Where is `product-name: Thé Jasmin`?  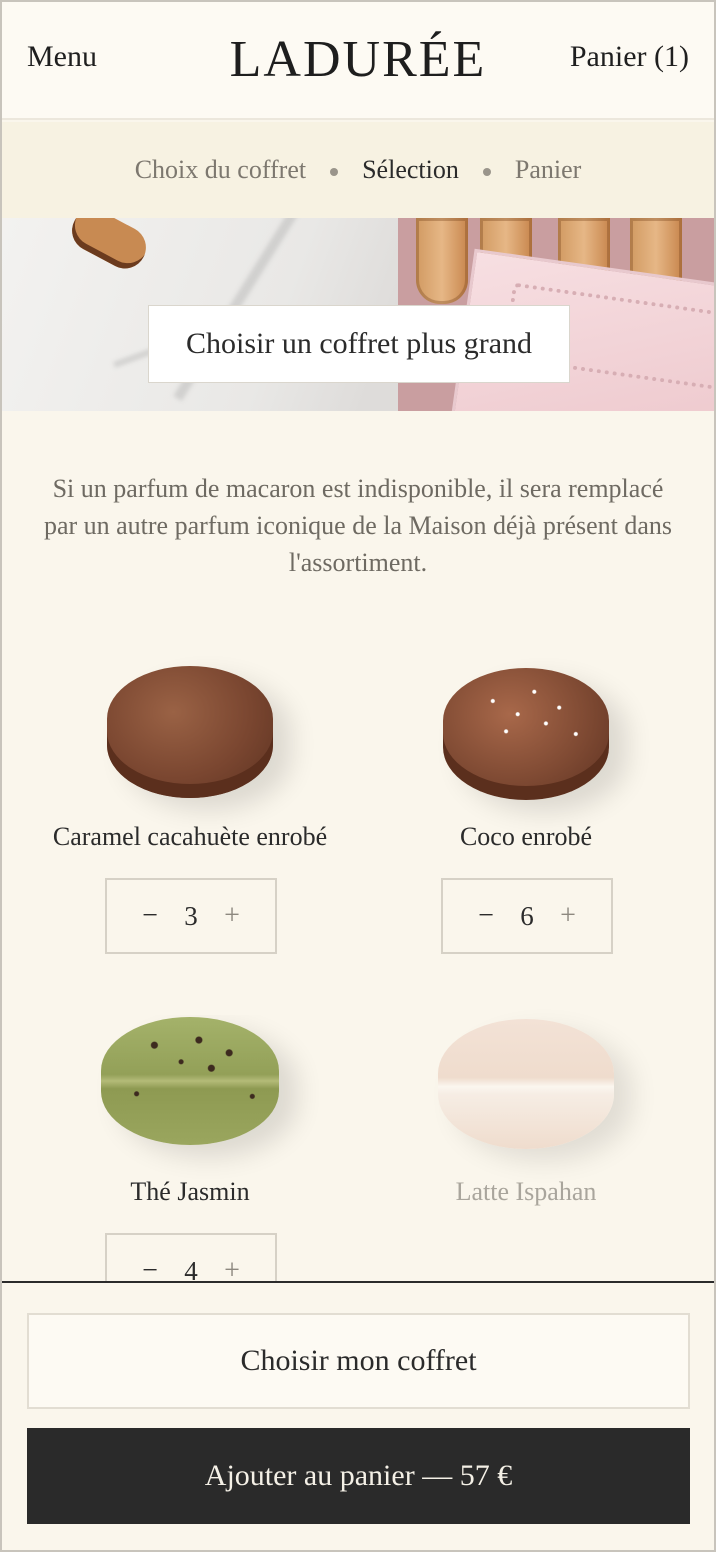
product-name: Thé Jasmin is located at coordinates (190, 1191).